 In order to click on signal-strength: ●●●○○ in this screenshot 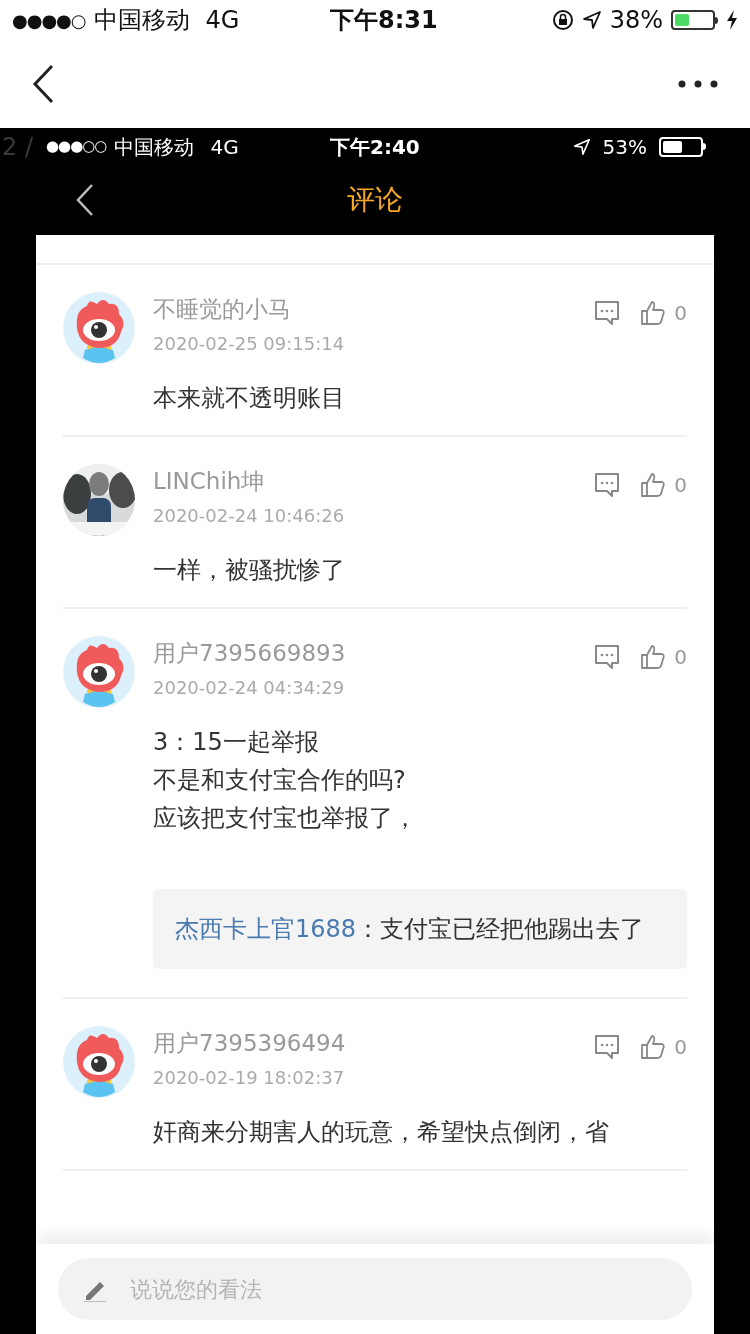, I will do `click(76, 147)`.